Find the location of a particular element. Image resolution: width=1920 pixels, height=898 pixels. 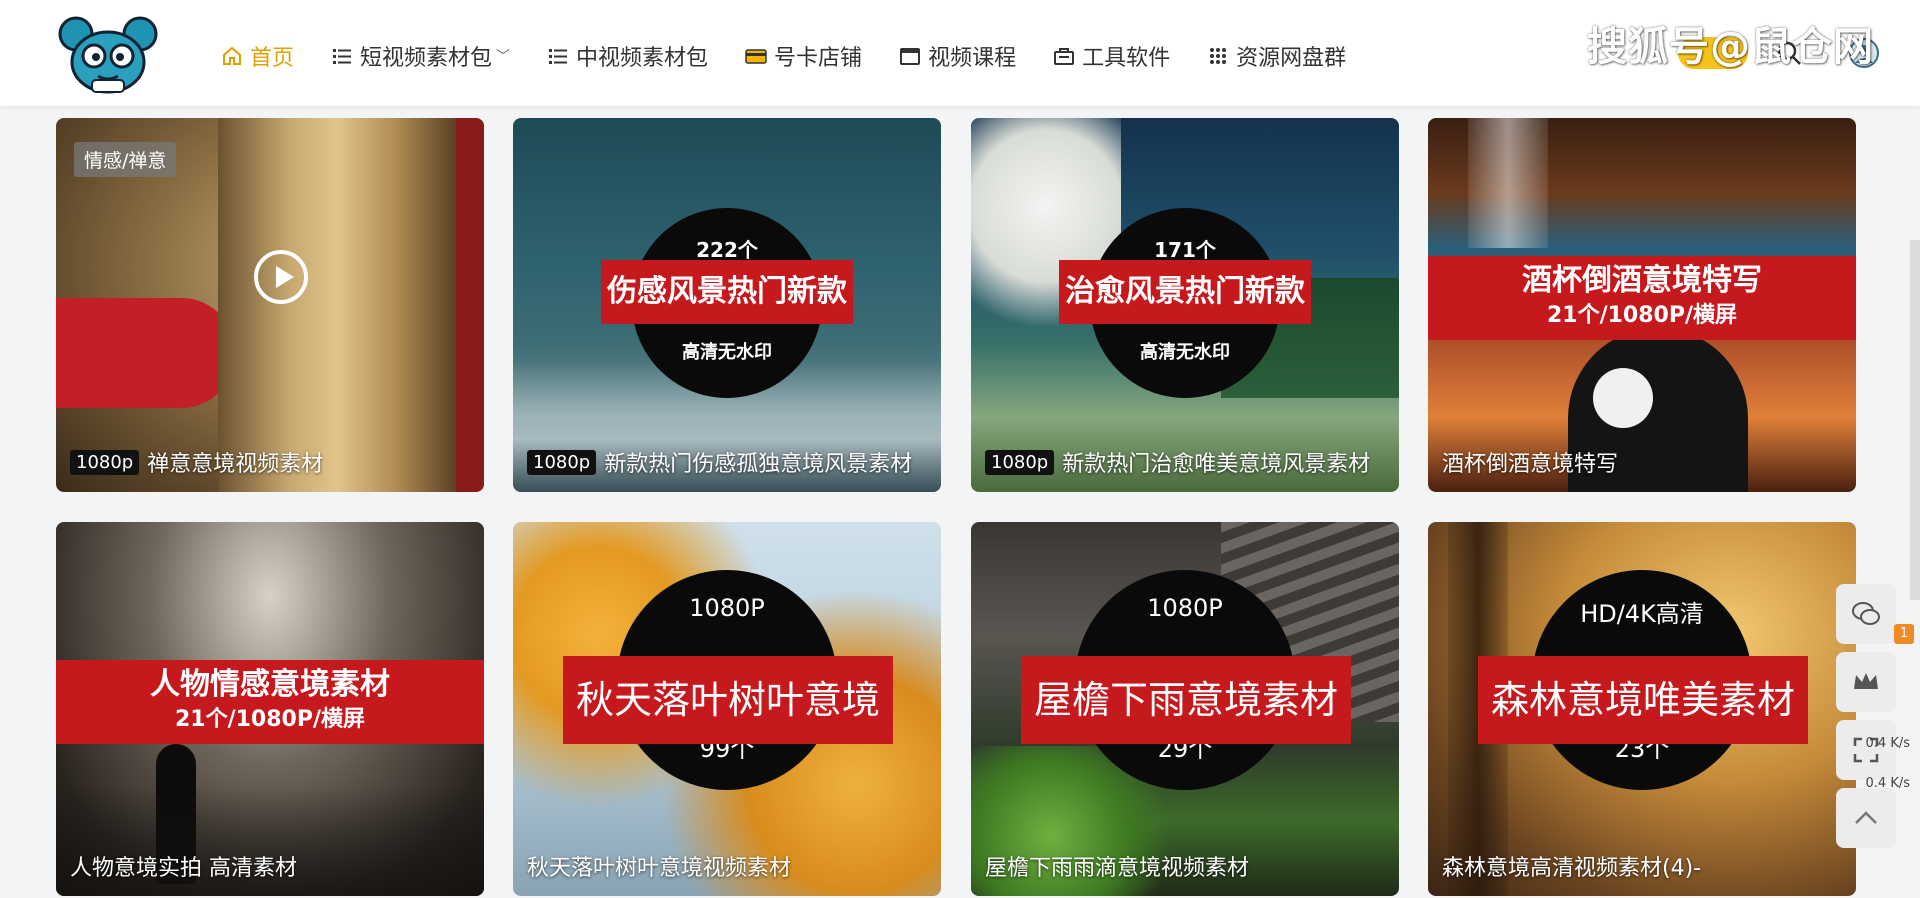

nav-video-course: 视频课程 is located at coordinates (957, 56).